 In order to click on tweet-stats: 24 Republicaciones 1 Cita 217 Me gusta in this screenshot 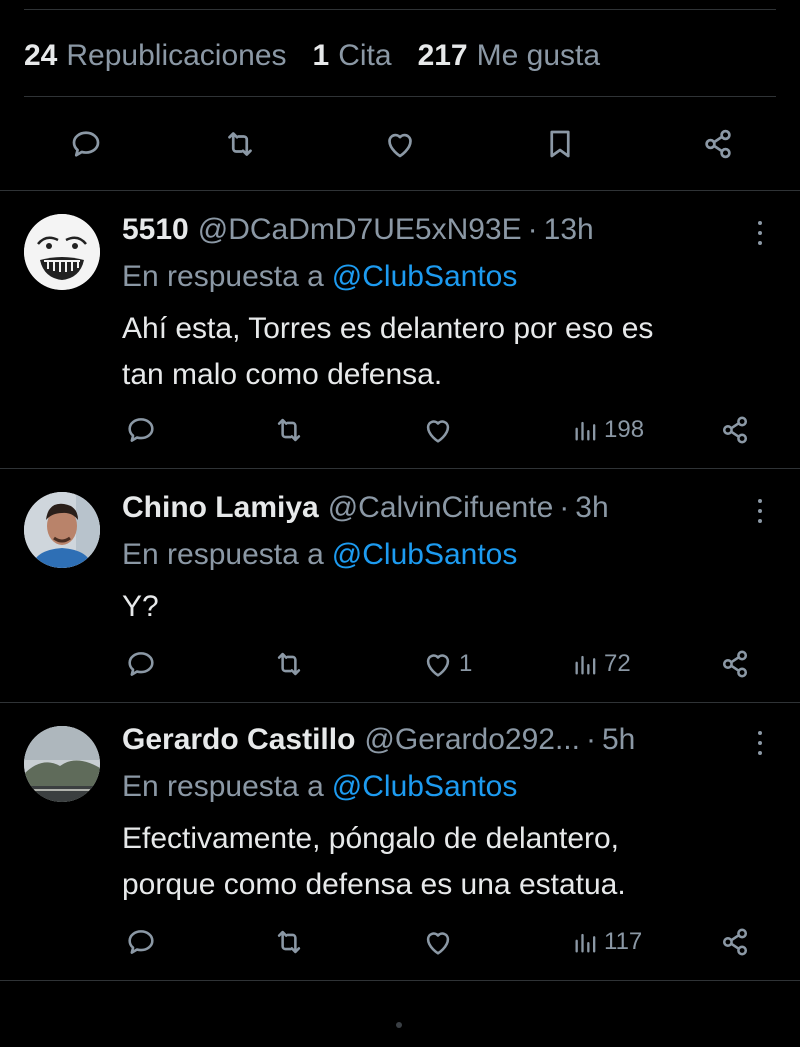, I will do `click(312, 56)`.